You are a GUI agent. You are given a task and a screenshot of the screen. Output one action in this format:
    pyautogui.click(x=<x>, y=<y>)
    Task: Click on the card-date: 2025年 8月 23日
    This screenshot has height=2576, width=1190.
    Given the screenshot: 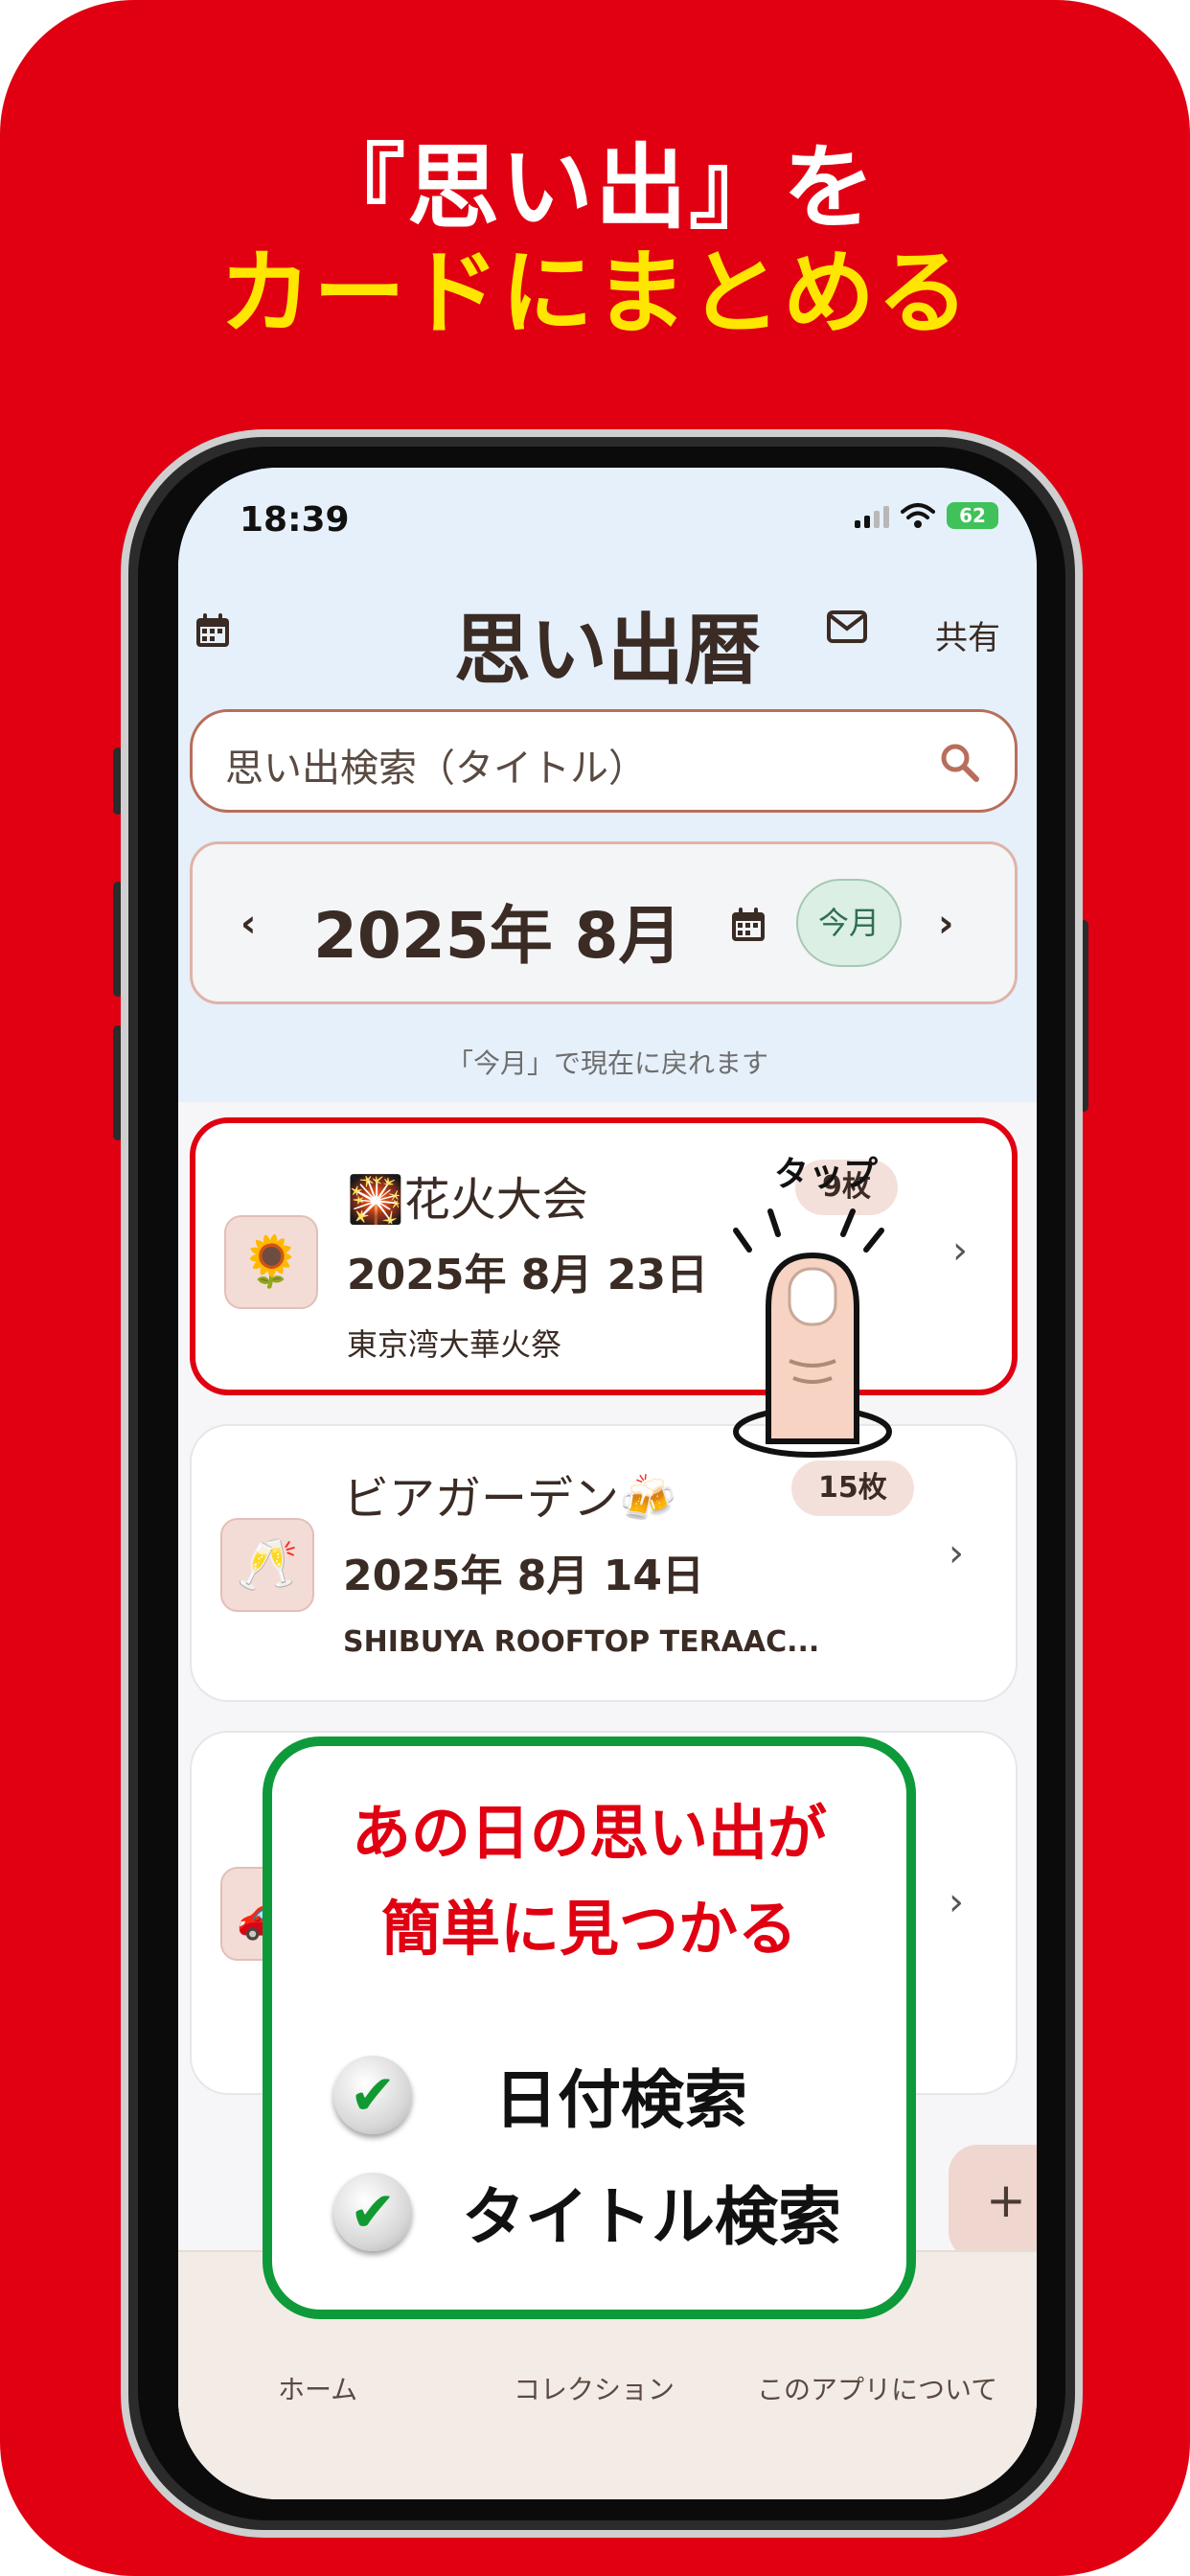 What is the action you would take?
    pyautogui.click(x=527, y=1275)
    